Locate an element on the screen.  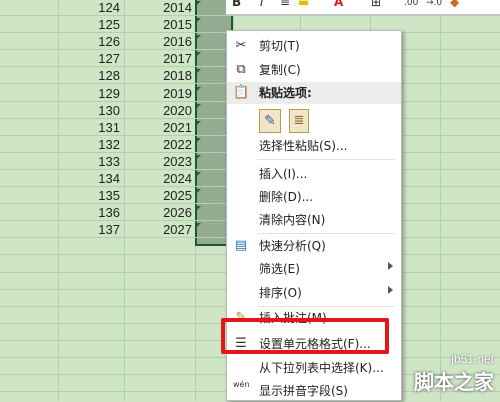
watermark-brand: 脚本之家 is located at coordinates (454, 382).